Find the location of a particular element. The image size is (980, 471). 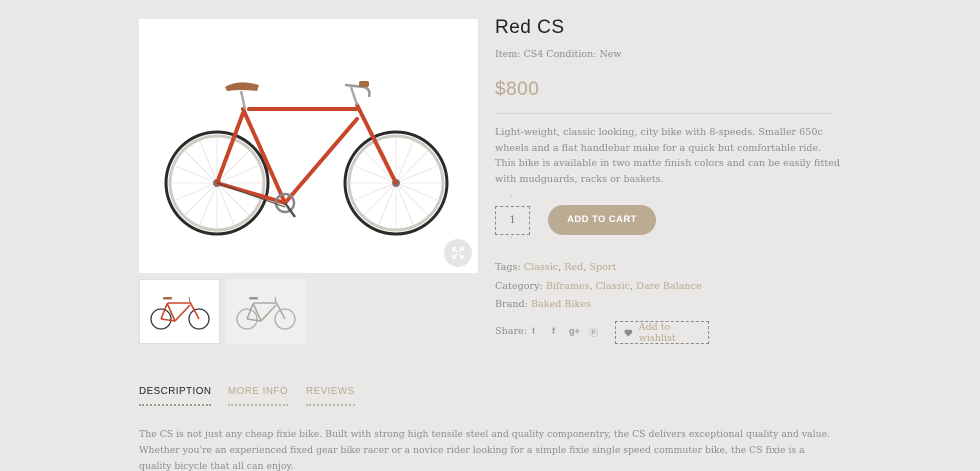

grey-bike-thumbnail-image is located at coordinates (265, 313).